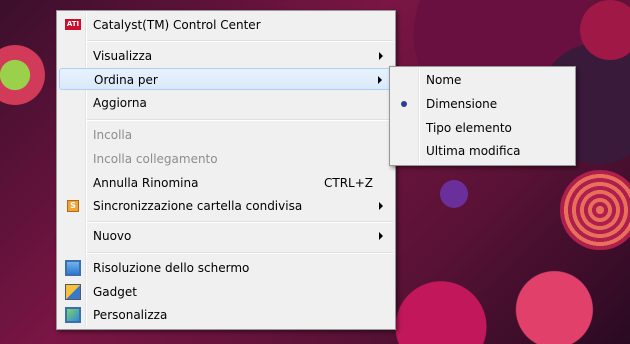  Describe the element at coordinates (113, 135) in the screenshot. I see `menu-item-label: Incolla` at that location.